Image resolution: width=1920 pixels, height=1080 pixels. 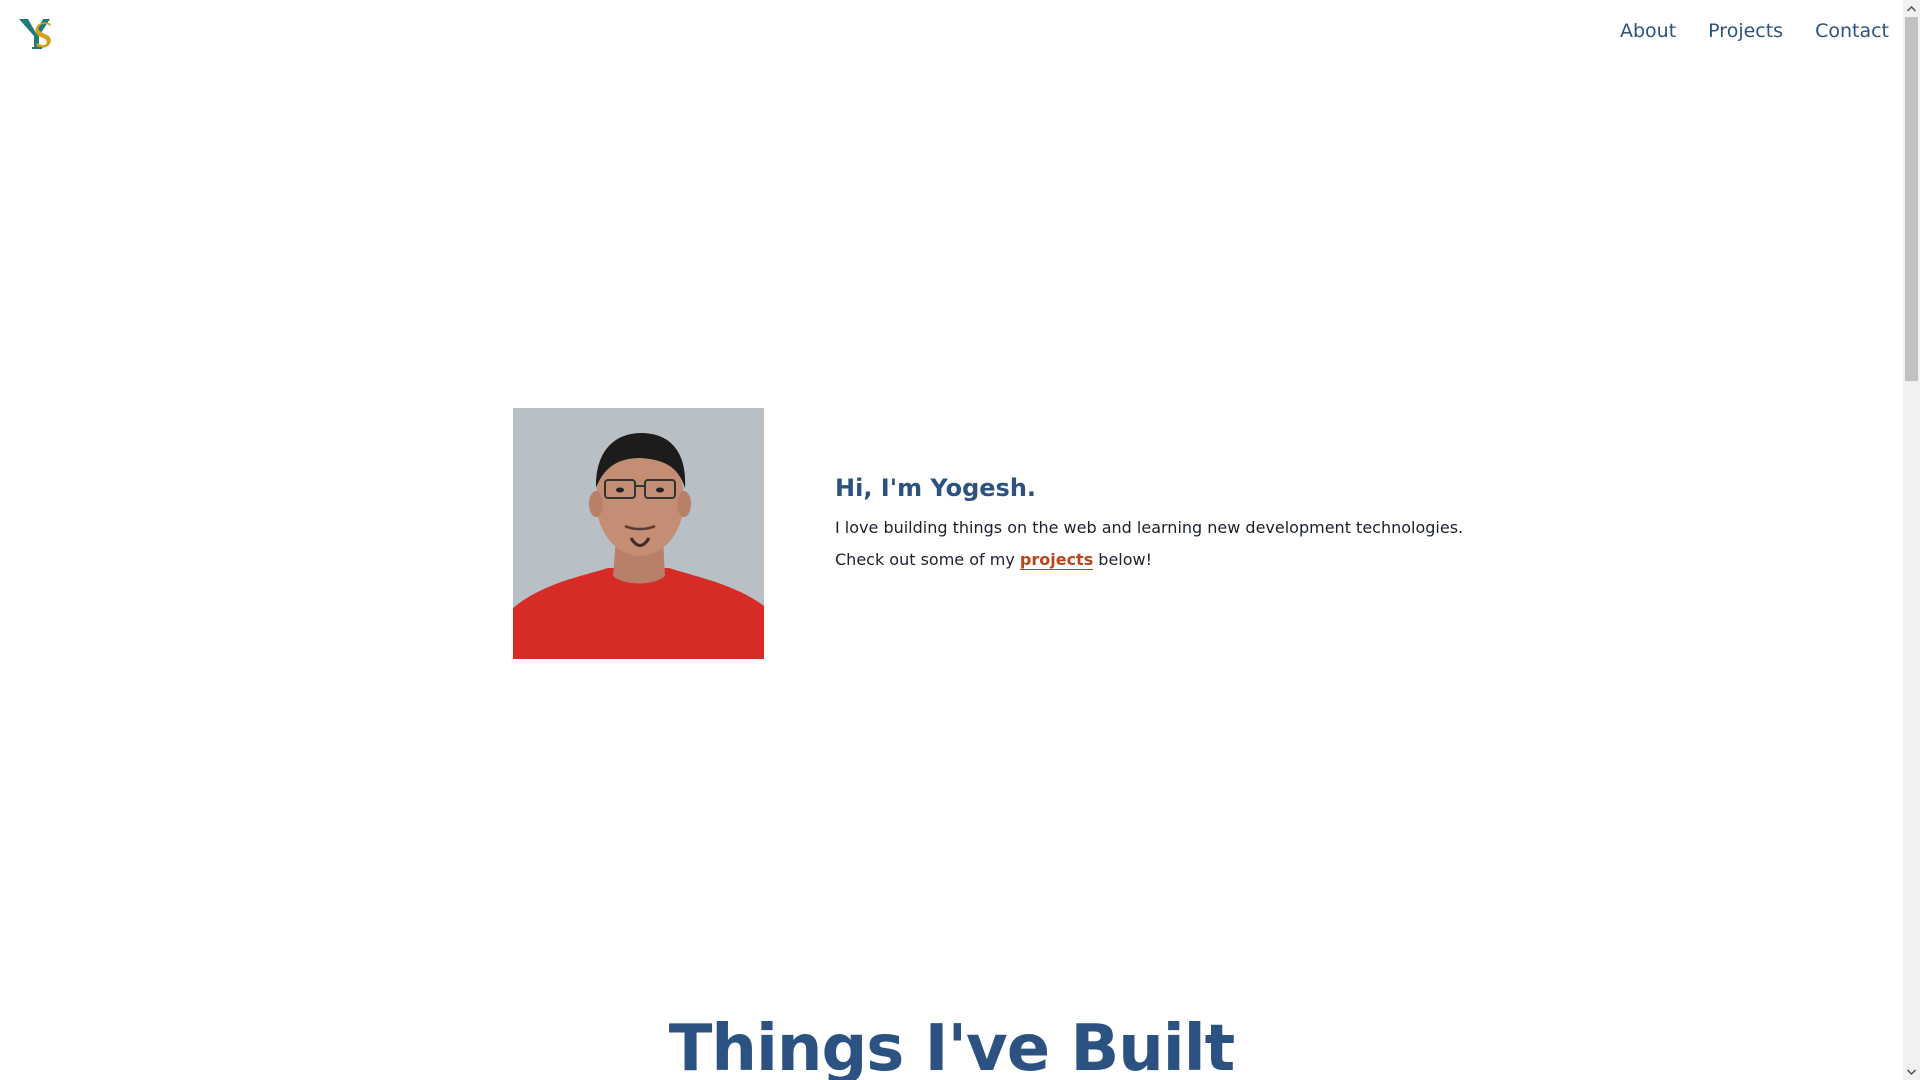 What do you see at coordinates (1911, 199) in the screenshot?
I see `scrollbar-thumb` at bounding box center [1911, 199].